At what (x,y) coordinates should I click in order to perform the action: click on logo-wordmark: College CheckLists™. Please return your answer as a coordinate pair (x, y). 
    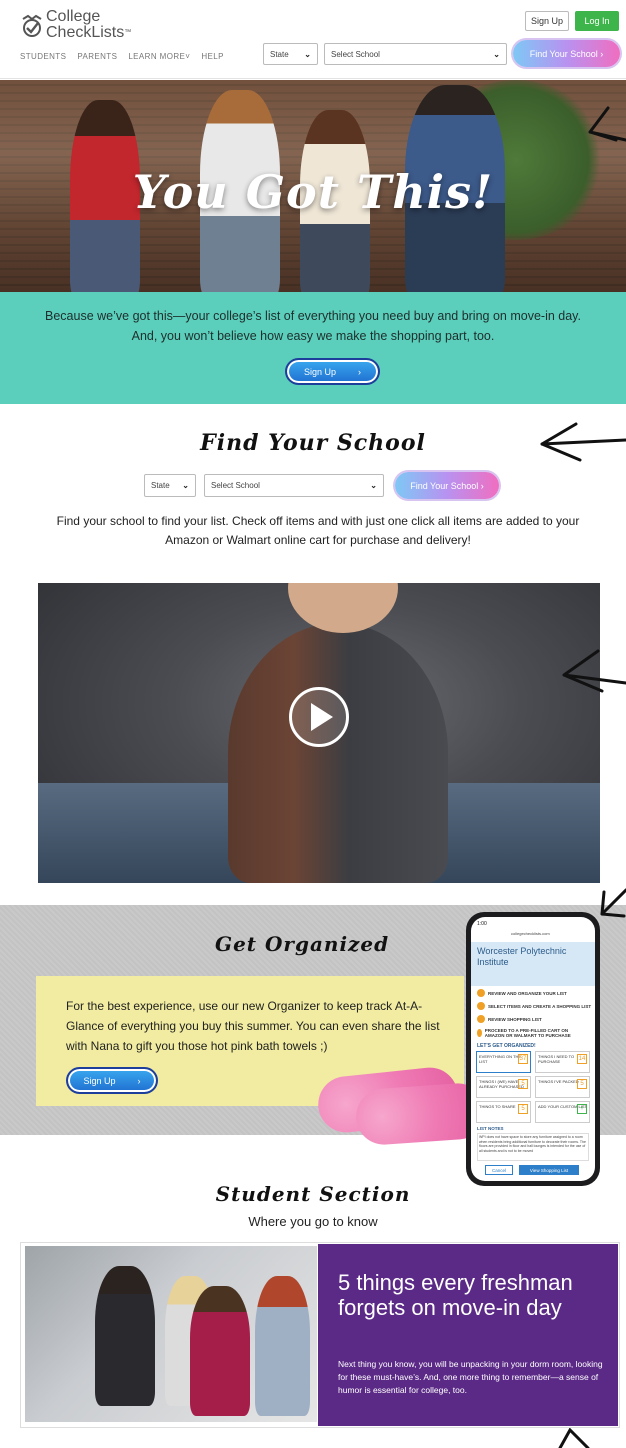
    Looking at the image, I should click on (88, 25).